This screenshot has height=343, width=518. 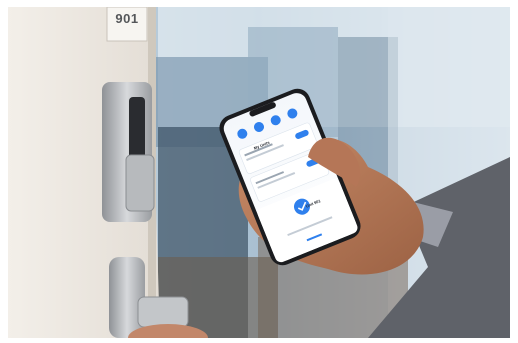 What do you see at coordinates (127, 18) in the screenshot?
I see `room-number: 901` at bounding box center [127, 18].